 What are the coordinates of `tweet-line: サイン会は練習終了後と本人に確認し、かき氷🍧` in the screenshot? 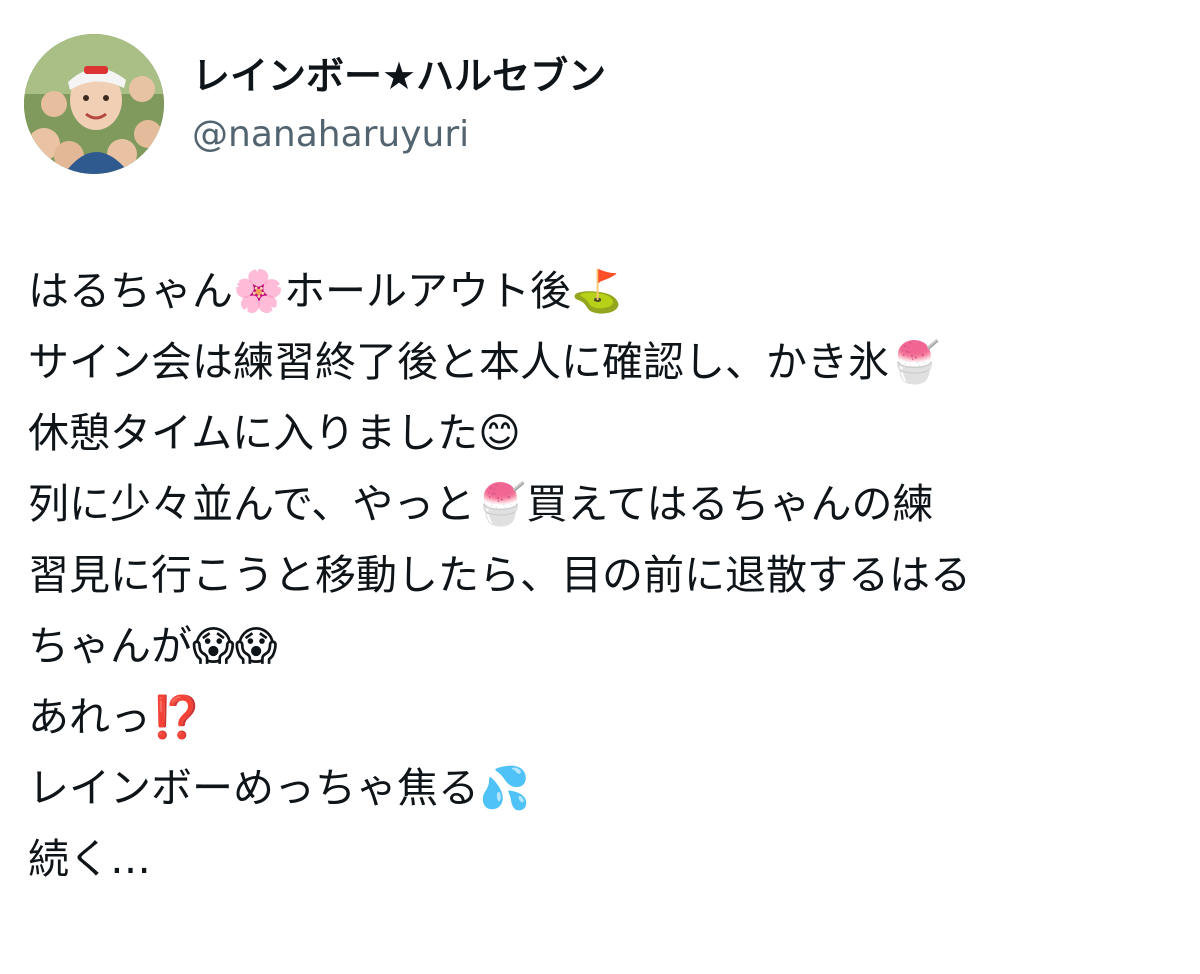 It's located at (484, 362).